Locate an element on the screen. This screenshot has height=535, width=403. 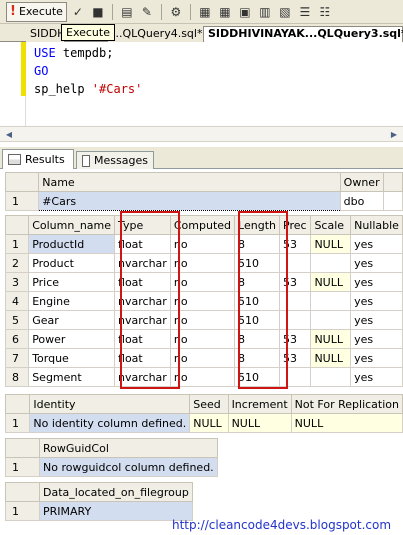
cell-column-name: ProductId is located at coordinates (72, 244).